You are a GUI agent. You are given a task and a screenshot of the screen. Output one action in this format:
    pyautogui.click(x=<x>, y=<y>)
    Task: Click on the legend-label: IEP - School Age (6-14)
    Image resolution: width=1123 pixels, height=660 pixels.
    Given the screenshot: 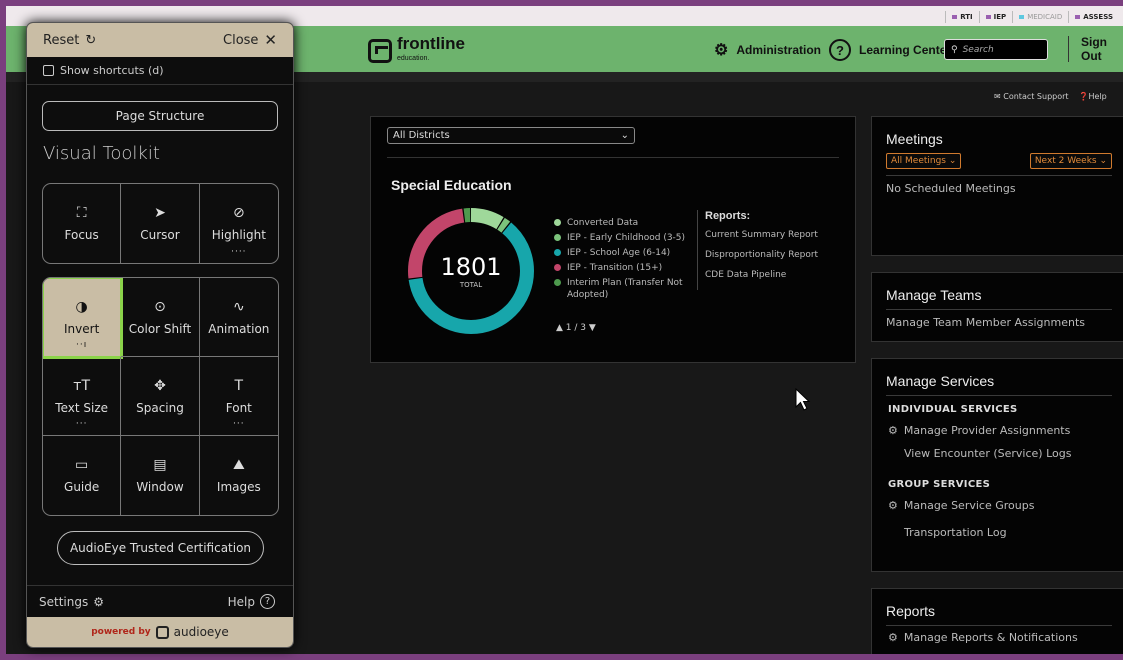 What is the action you would take?
    pyautogui.click(x=619, y=253)
    